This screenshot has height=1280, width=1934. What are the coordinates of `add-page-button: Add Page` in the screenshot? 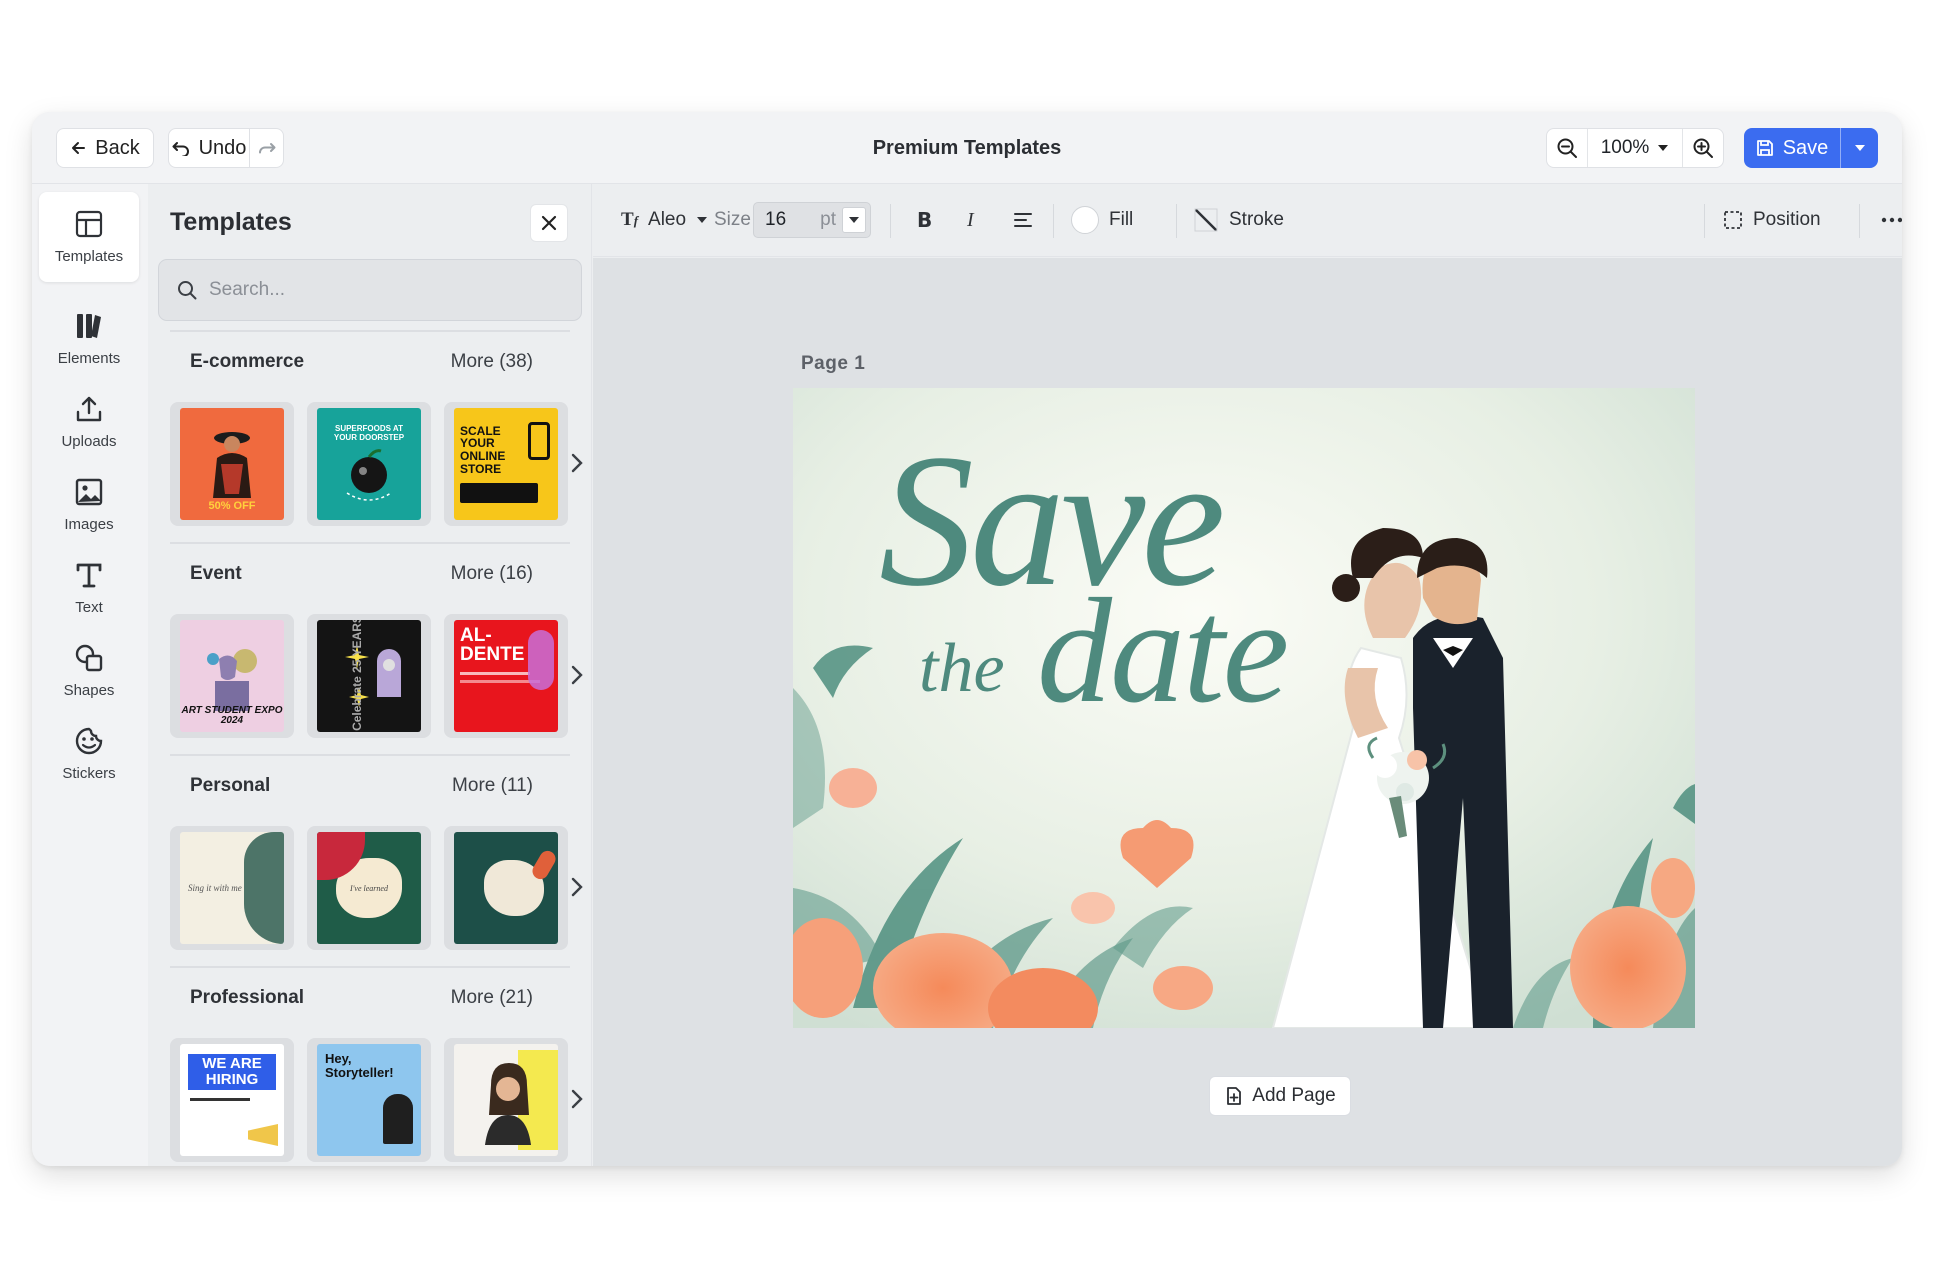 It's located at (1280, 1096).